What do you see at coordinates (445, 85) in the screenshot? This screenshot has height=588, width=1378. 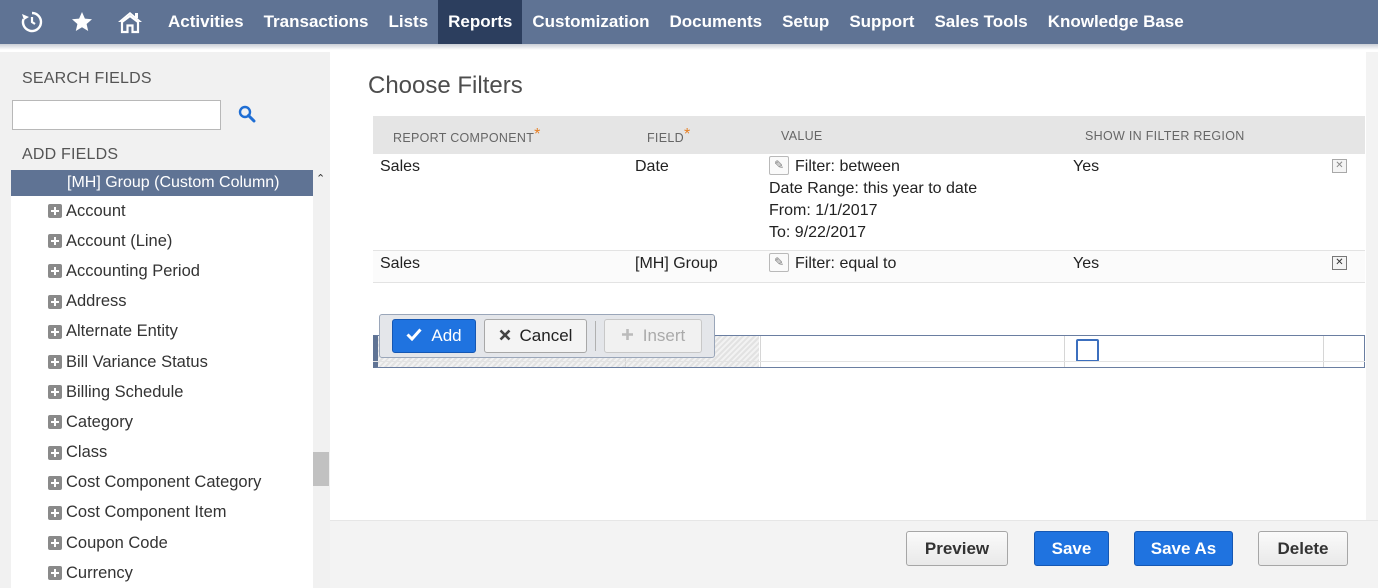 I see `page-title: Choose Filters` at bounding box center [445, 85].